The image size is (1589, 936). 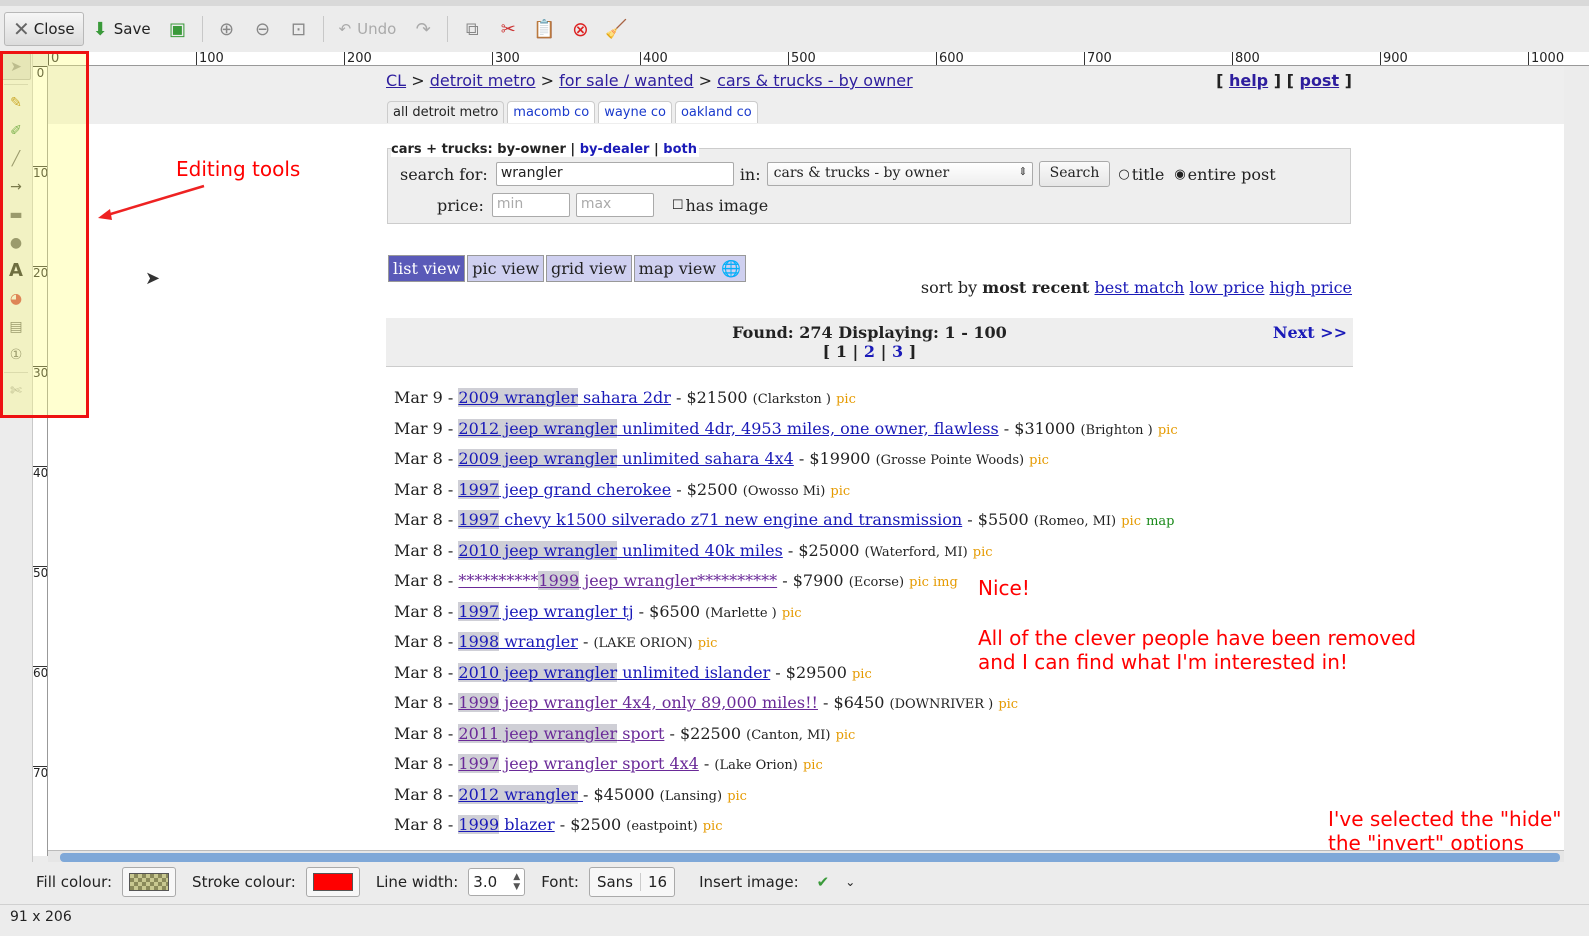 What do you see at coordinates (1140, 287) in the screenshot?
I see `sort-best-match-link: best match` at bounding box center [1140, 287].